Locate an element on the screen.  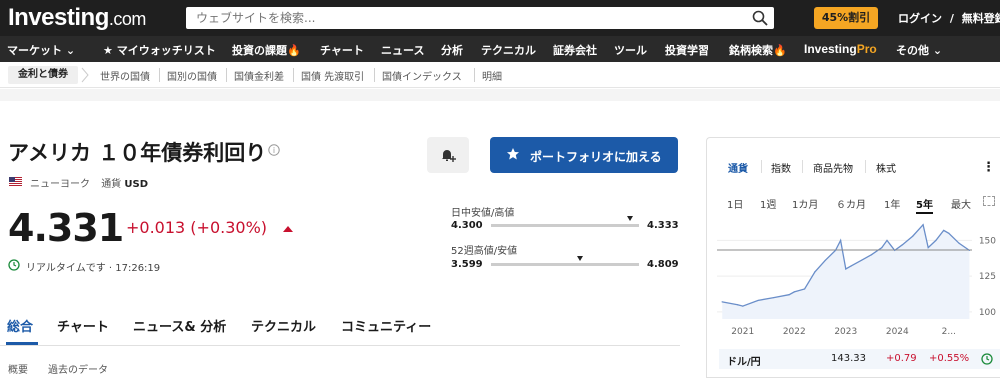
add-to-portfolio-button: ポートフォリオに加える is located at coordinates (584, 155).